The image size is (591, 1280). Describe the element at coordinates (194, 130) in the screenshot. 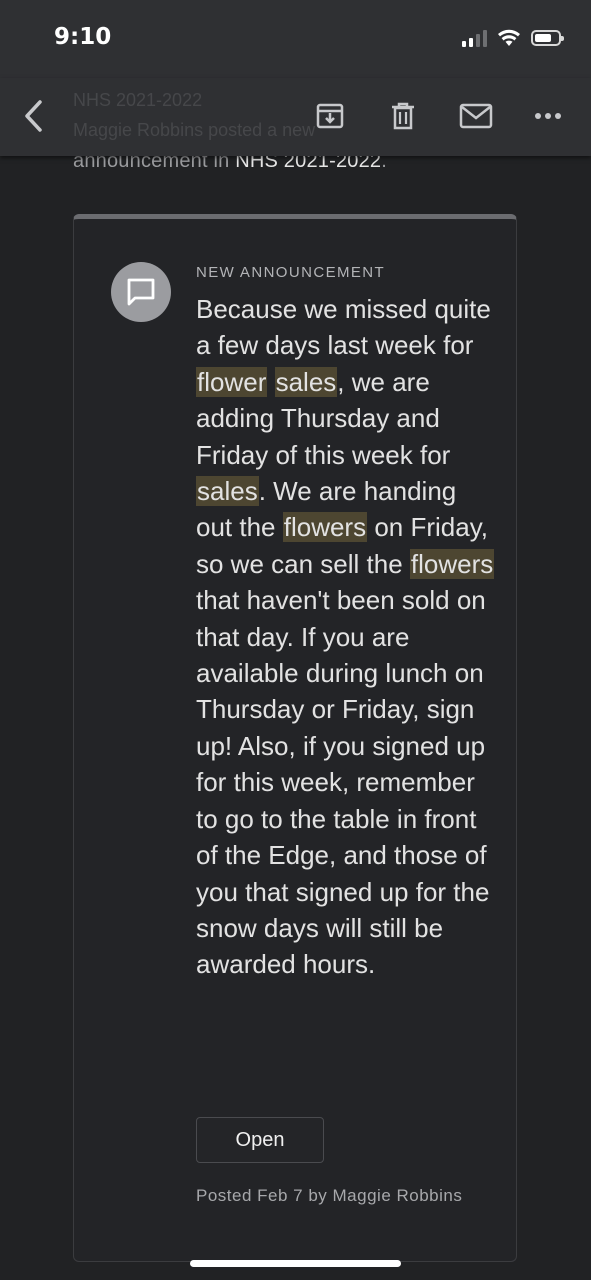

I see `scrolled-subtitle: Maggie Robbins posted a new` at that location.